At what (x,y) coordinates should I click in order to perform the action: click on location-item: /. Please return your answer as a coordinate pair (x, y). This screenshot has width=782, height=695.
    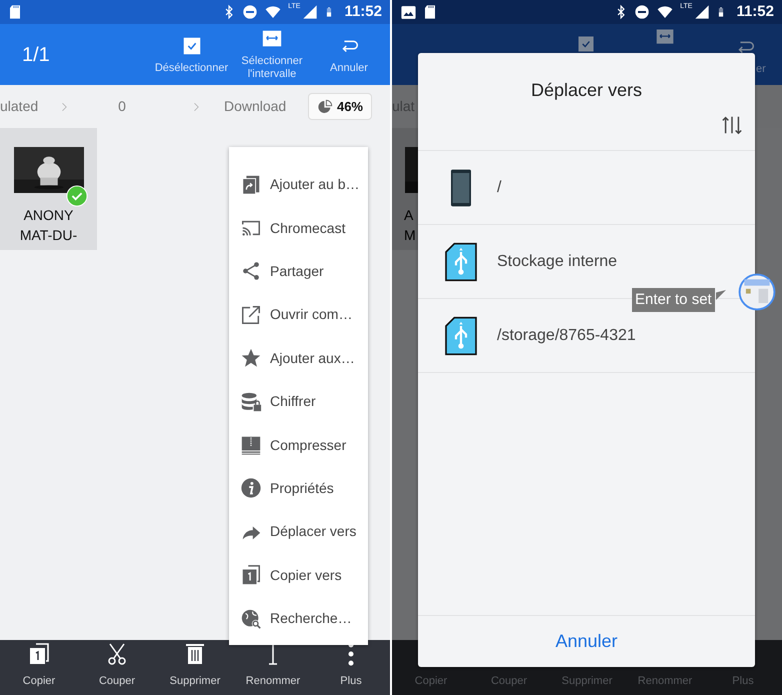
    Looking at the image, I should click on (586, 187).